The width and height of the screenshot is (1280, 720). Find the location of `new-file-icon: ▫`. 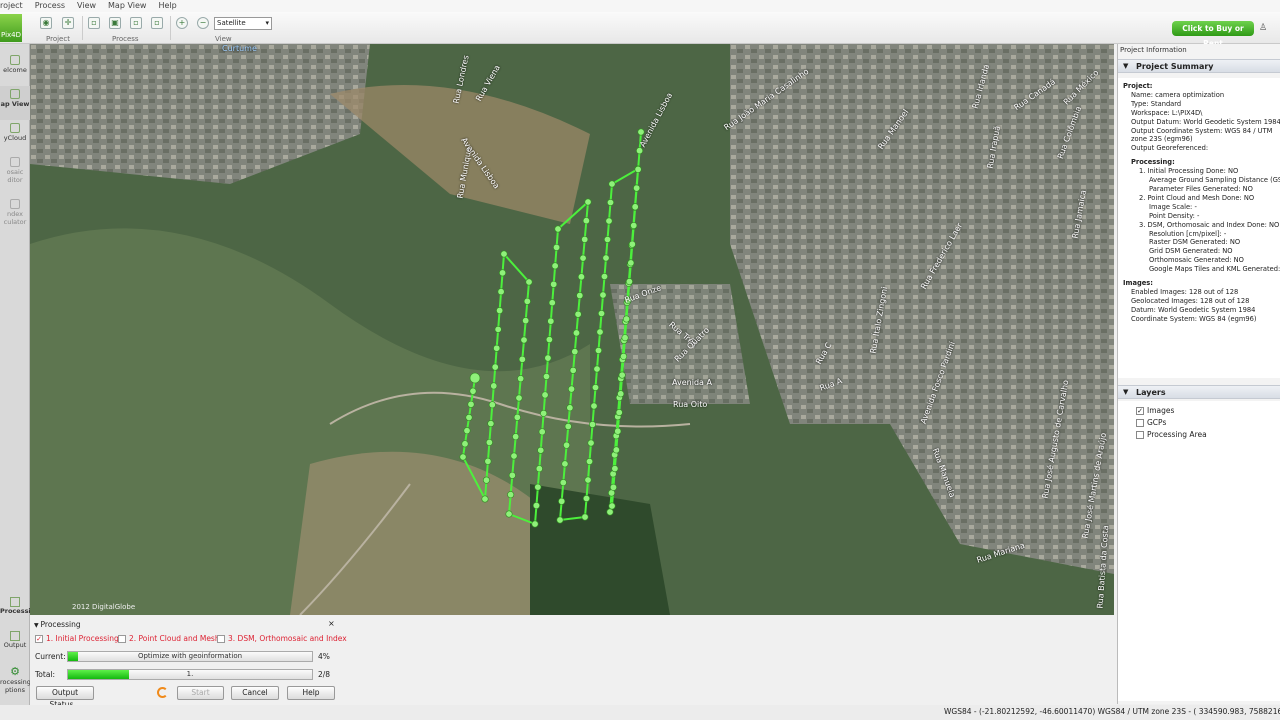

new-file-icon: ▫ is located at coordinates (94, 23).